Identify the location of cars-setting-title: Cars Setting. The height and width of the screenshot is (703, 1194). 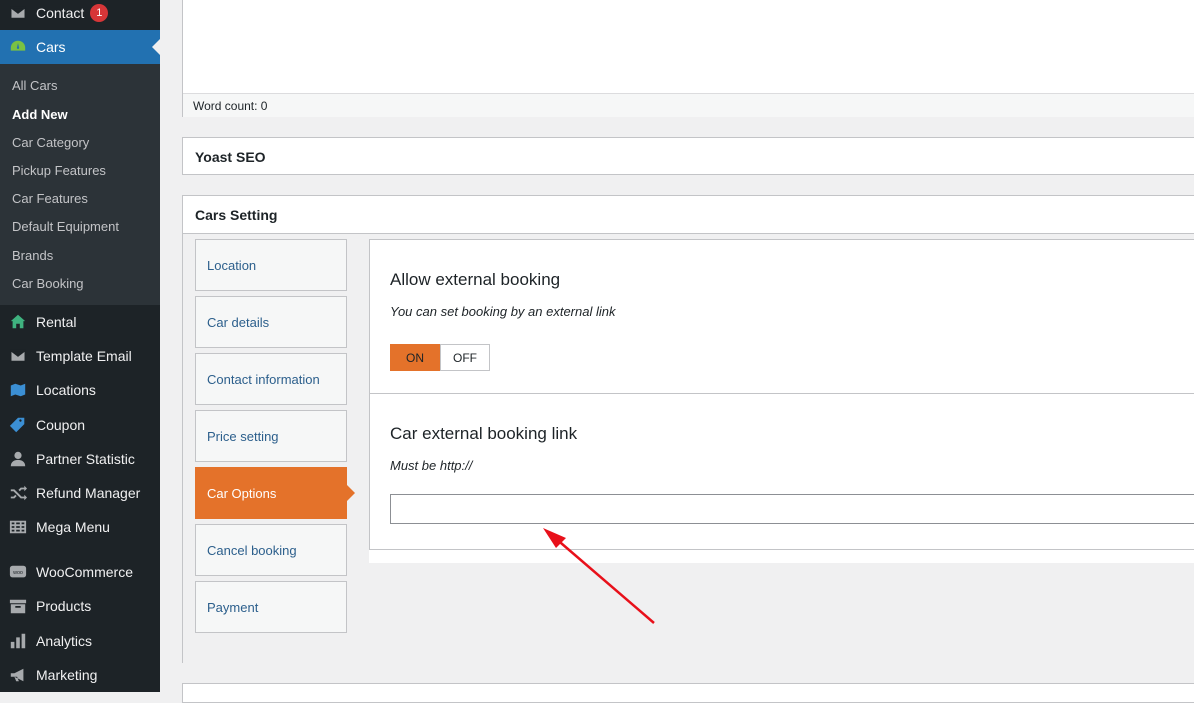
(236, 215).